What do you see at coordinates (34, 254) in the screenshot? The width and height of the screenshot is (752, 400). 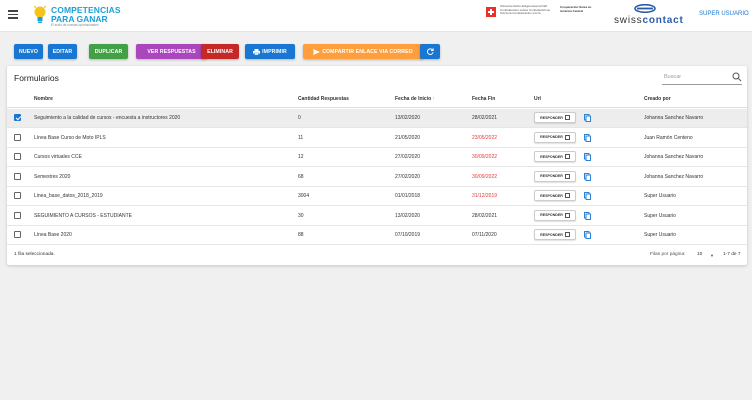 I see `selection-count: 1 fila seleccionada.` at bounding box center [34, 254].